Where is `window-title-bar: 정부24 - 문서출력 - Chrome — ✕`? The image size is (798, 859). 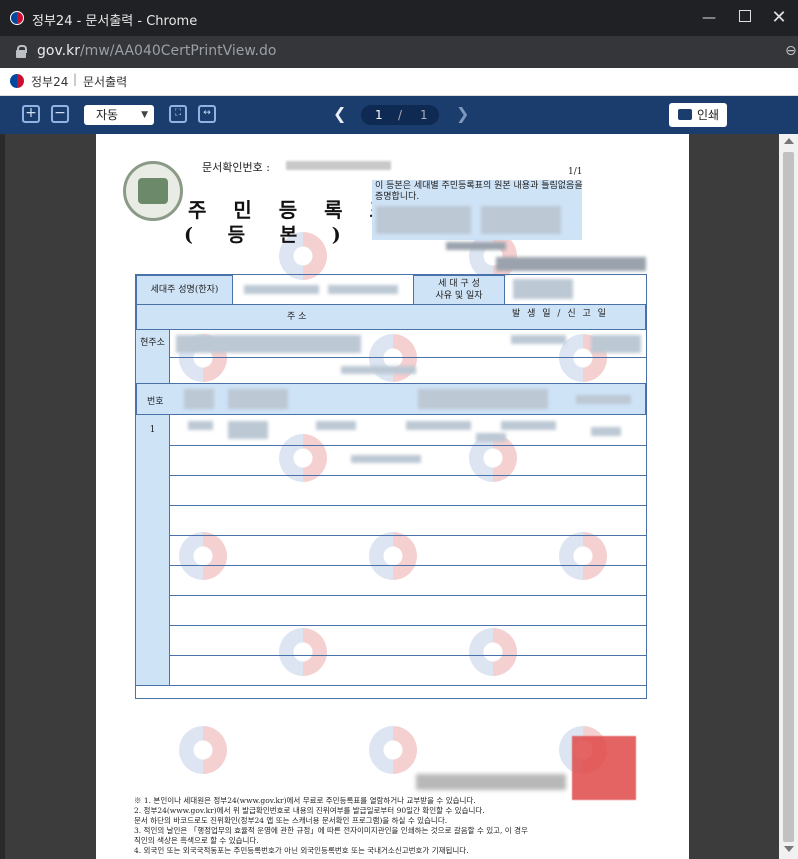
window-title-bar: 정부24 - 문서출력 - Chrome — ✕ is located at coordinates (399, 18).